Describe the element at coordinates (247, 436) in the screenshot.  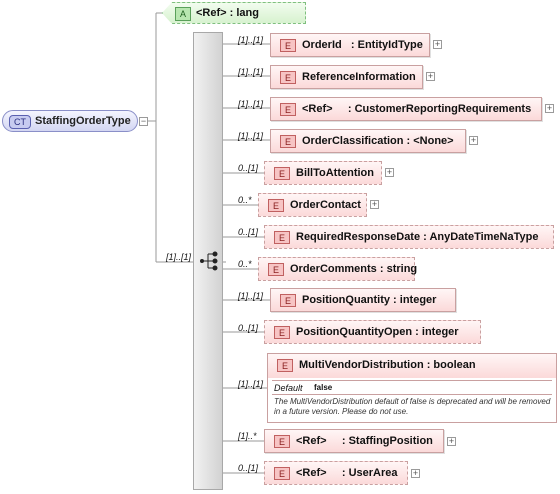
I see `multiplicity-label: [1]..*` at that location.